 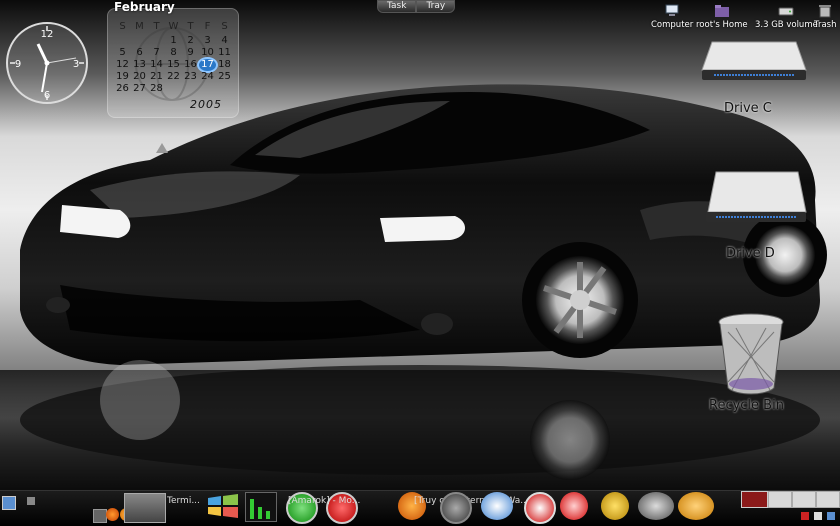 What do you see at coordinates (190, 65) in the screenshot?
I see `calendar-day: 16` at bounding box center [190, 65].